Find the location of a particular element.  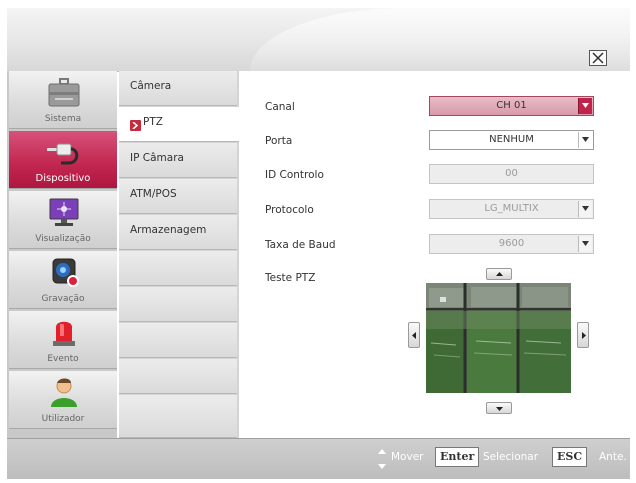

protocolo-value: LG_MULTIX is located at coordinates (511, 208).